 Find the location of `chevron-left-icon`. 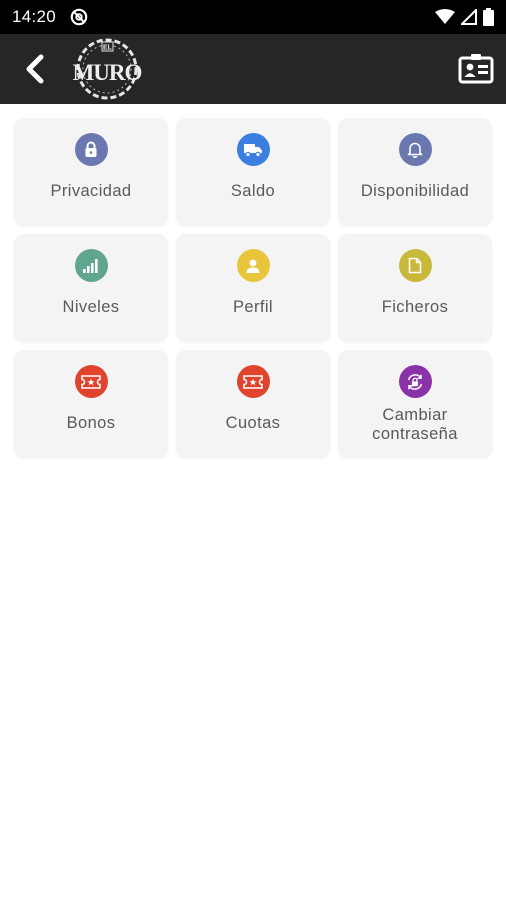

chevron-left-icon is located at coordinates (35, 69).